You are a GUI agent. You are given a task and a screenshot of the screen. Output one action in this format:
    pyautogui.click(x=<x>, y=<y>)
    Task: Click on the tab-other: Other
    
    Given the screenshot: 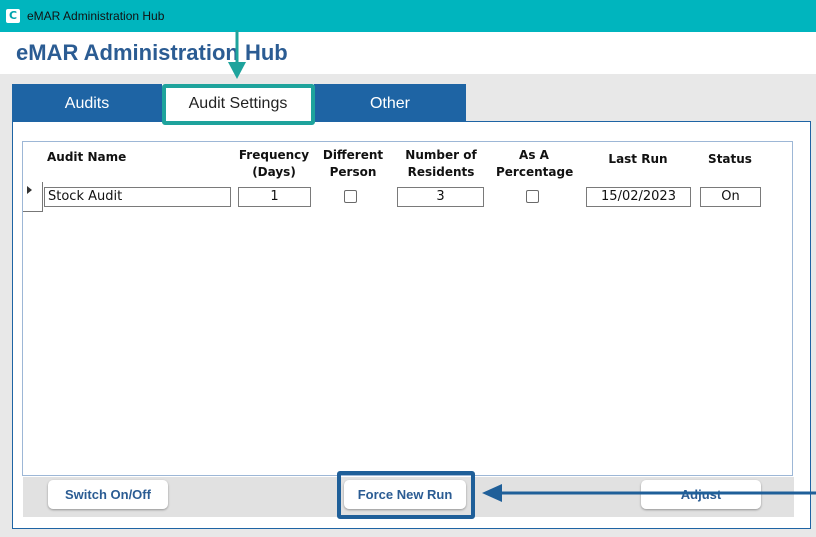 What is the action you would take?
    pyautogui.click(x=390, y=103)
    